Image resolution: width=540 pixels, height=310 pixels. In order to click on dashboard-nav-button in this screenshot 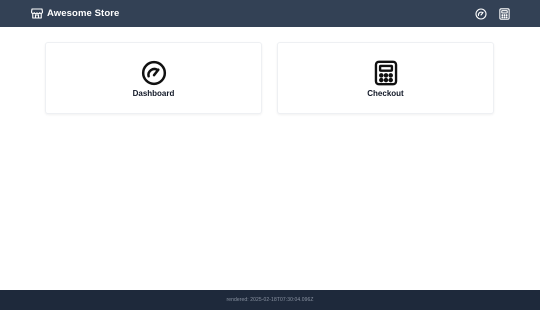, I will do `click(481, 14)`.